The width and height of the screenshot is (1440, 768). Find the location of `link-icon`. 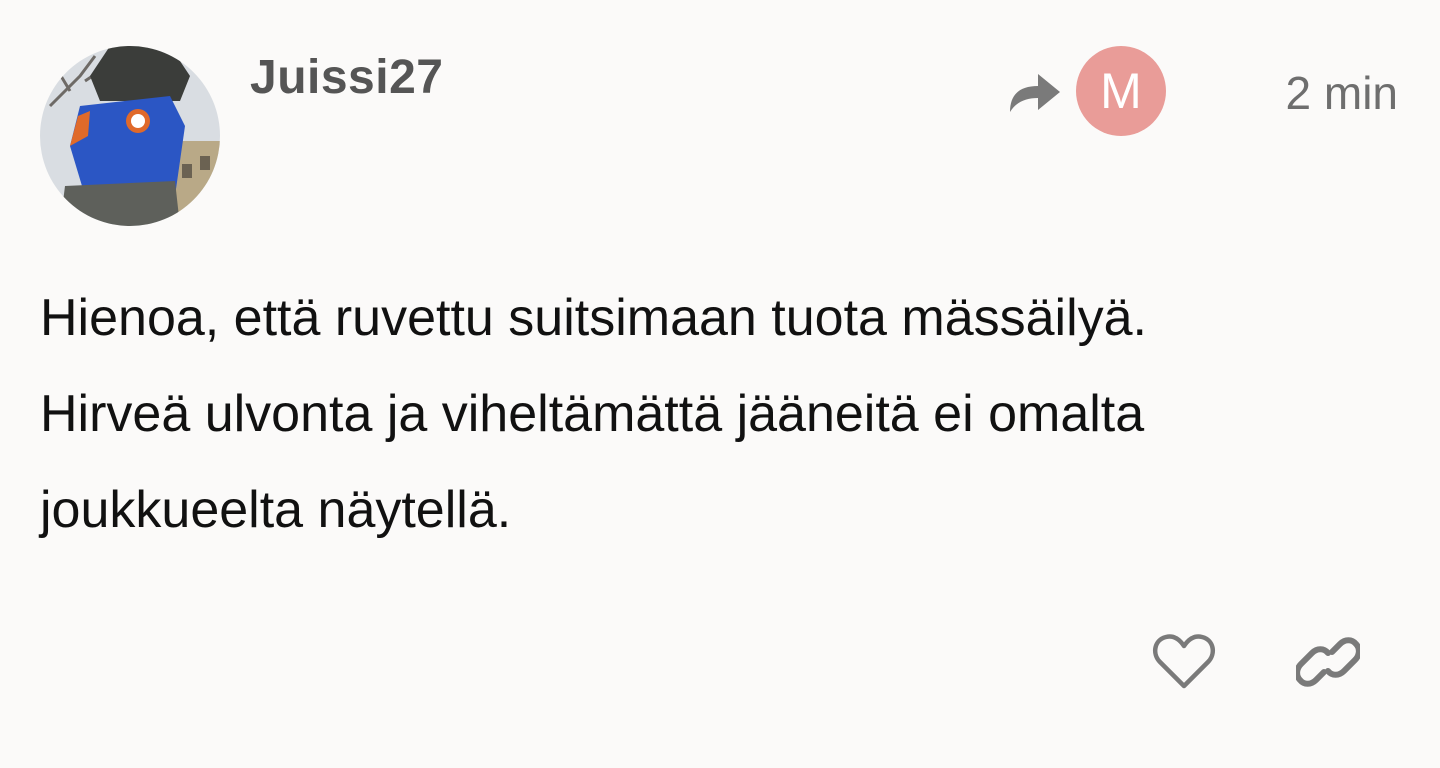

link-icon is located at coordinates (1328, 662).